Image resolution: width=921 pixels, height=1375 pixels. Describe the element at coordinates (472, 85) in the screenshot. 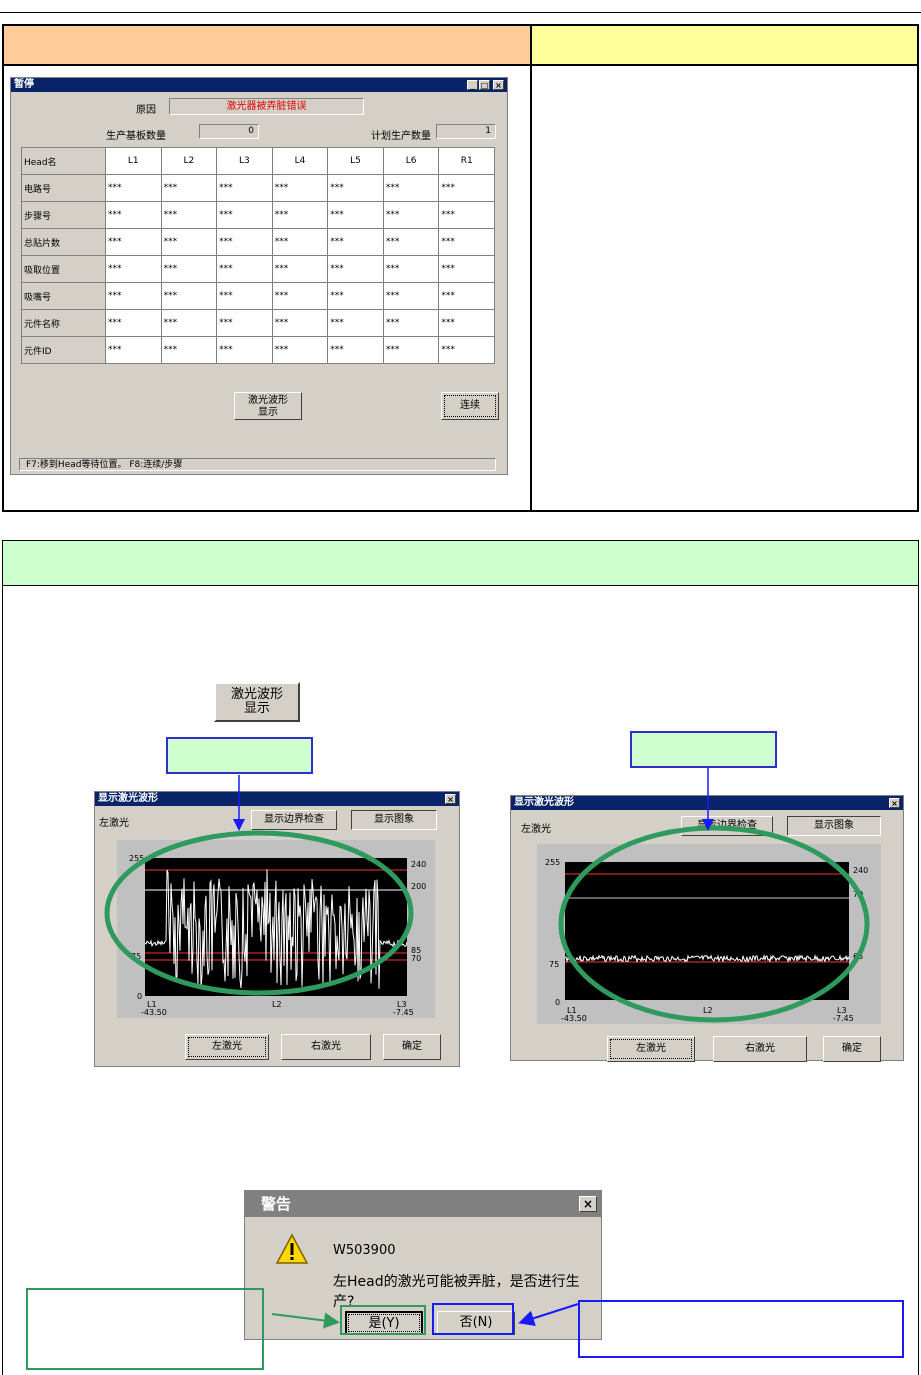

I see `minimize-icon: _` at that location.